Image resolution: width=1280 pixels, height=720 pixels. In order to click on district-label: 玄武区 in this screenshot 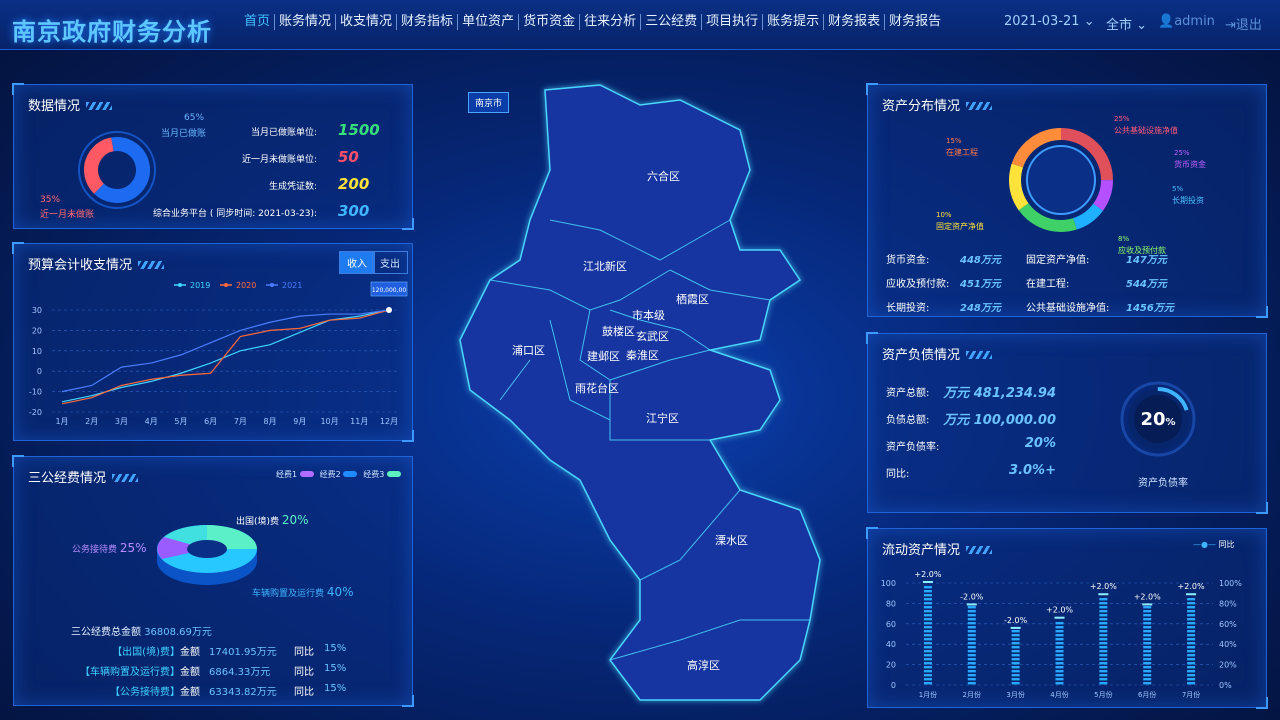, I will do `click(652, 336)`.